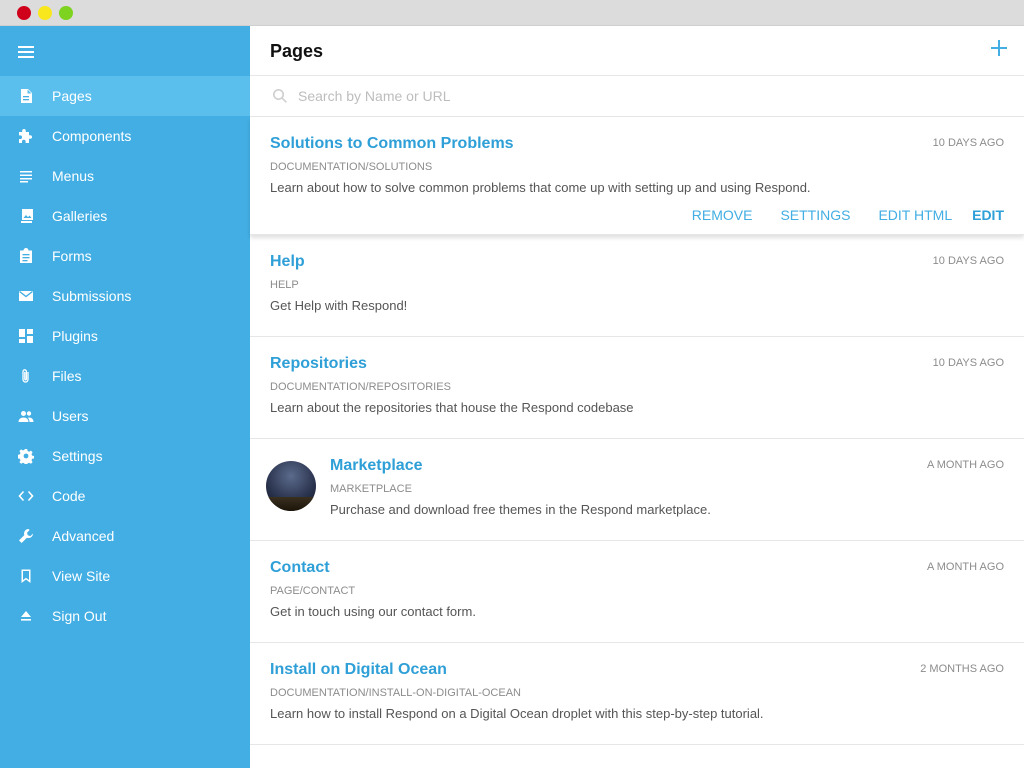 This screenshot has height=768, width=1024. Describe the element at coordinates (26, 256) in the screenshot. I see `clipboard-icon` at that location.